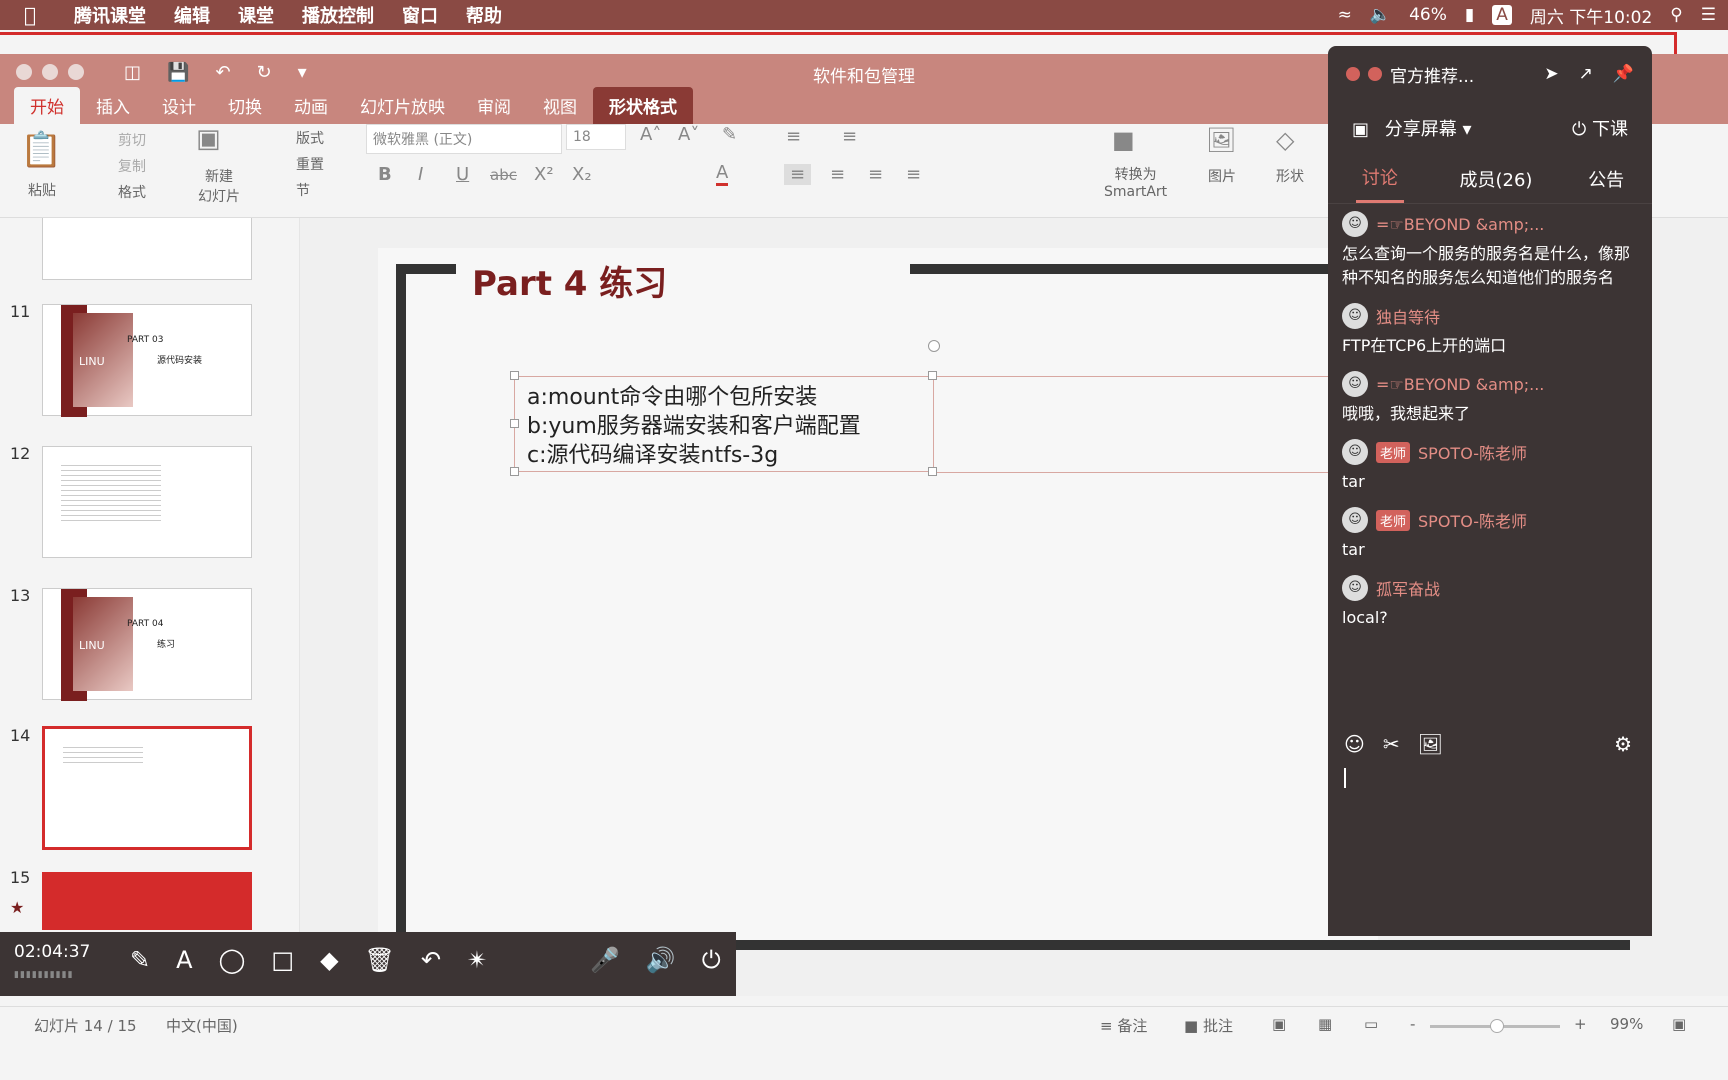  Describe the element at coordinates (1353, 74) in the screenshot. I see `chat-close-button` at that location.